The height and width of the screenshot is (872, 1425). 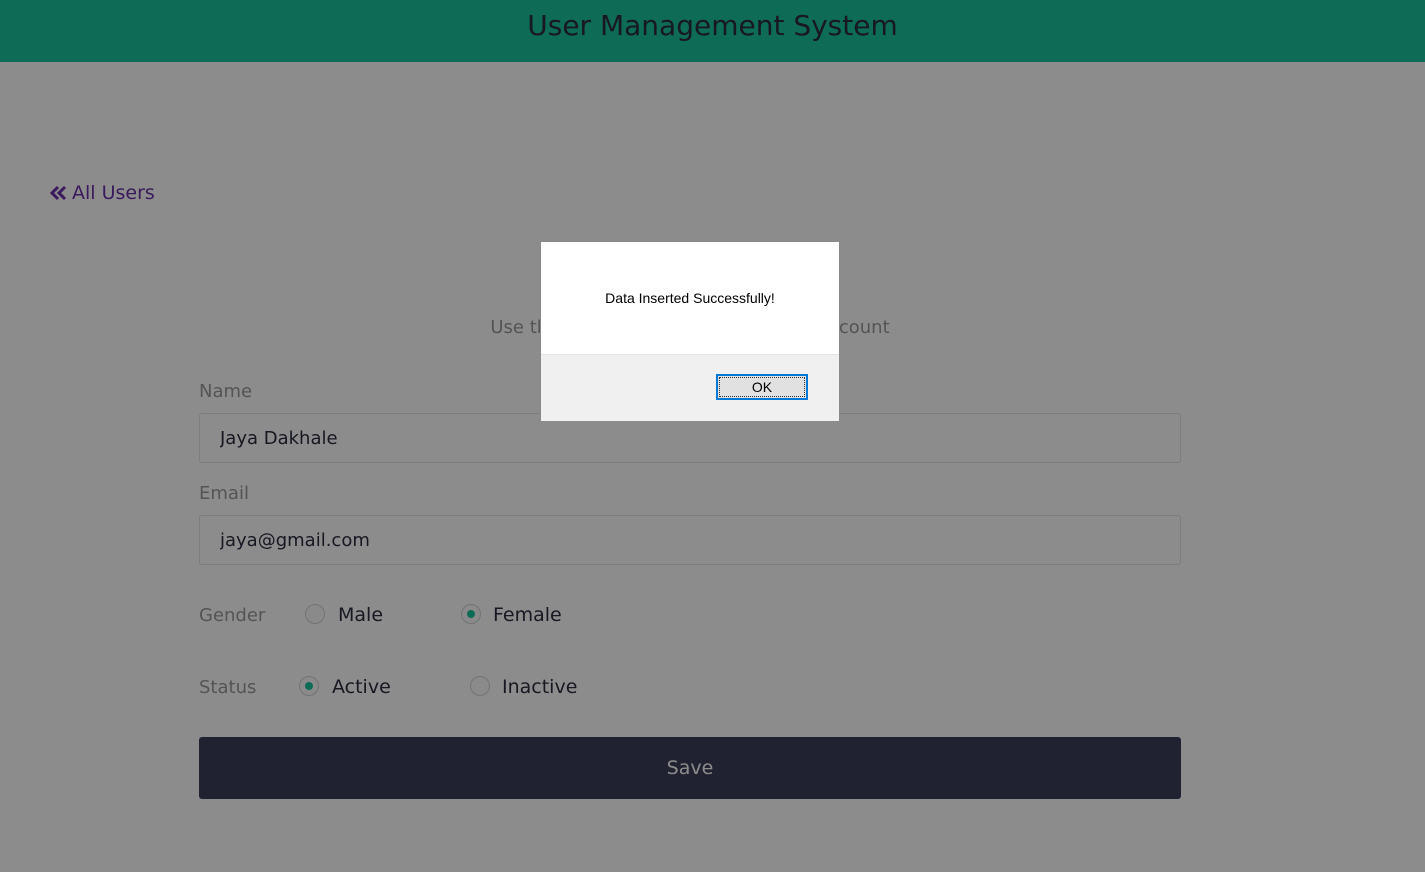 What do you see at coordinates (762, 387) in the screenshot?
I see `ok-button: OK` at bounding box center [762, 387].